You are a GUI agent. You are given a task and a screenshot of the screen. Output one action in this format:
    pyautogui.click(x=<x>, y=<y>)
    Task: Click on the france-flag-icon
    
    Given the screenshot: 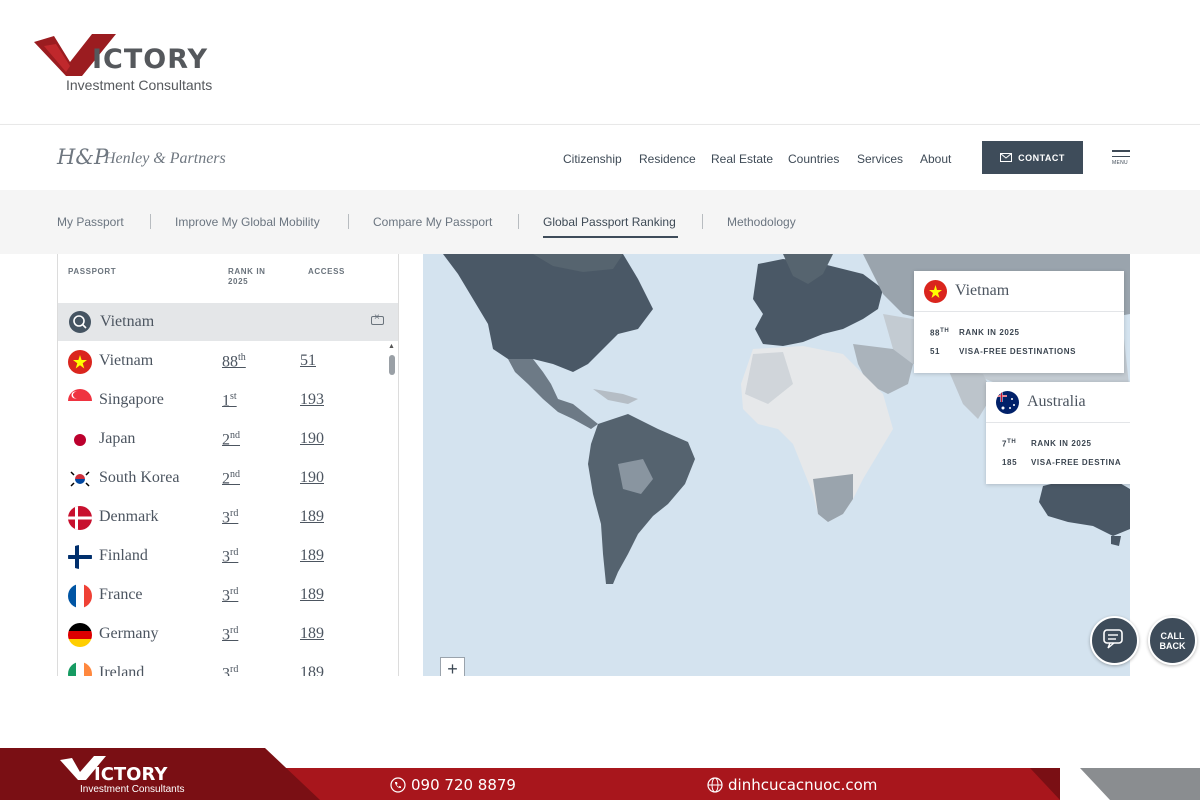 What is the action you would take?
    pyautogui.click(x=80, y=596)
    